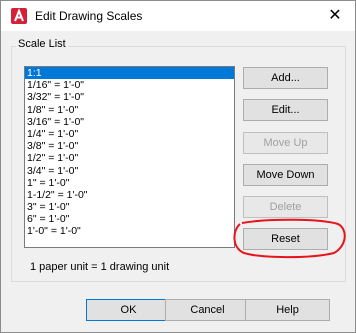 This screenshot has height=333, width=356. Describe the element at coordinates (128, 310) in the screenshot. I see `ok-button: OK` at that location.